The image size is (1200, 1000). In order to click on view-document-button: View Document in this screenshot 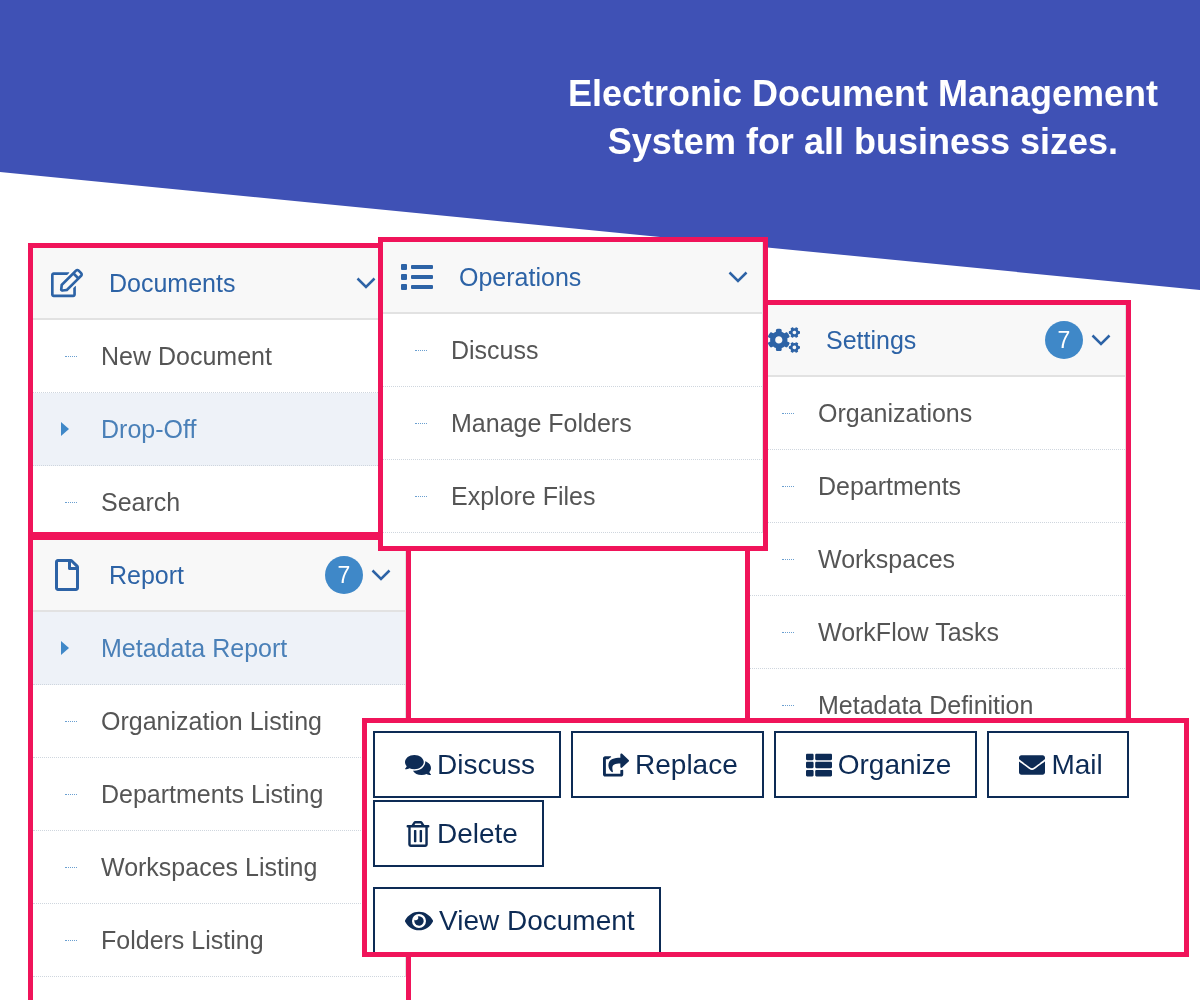, I will do `click(517, 919)`.